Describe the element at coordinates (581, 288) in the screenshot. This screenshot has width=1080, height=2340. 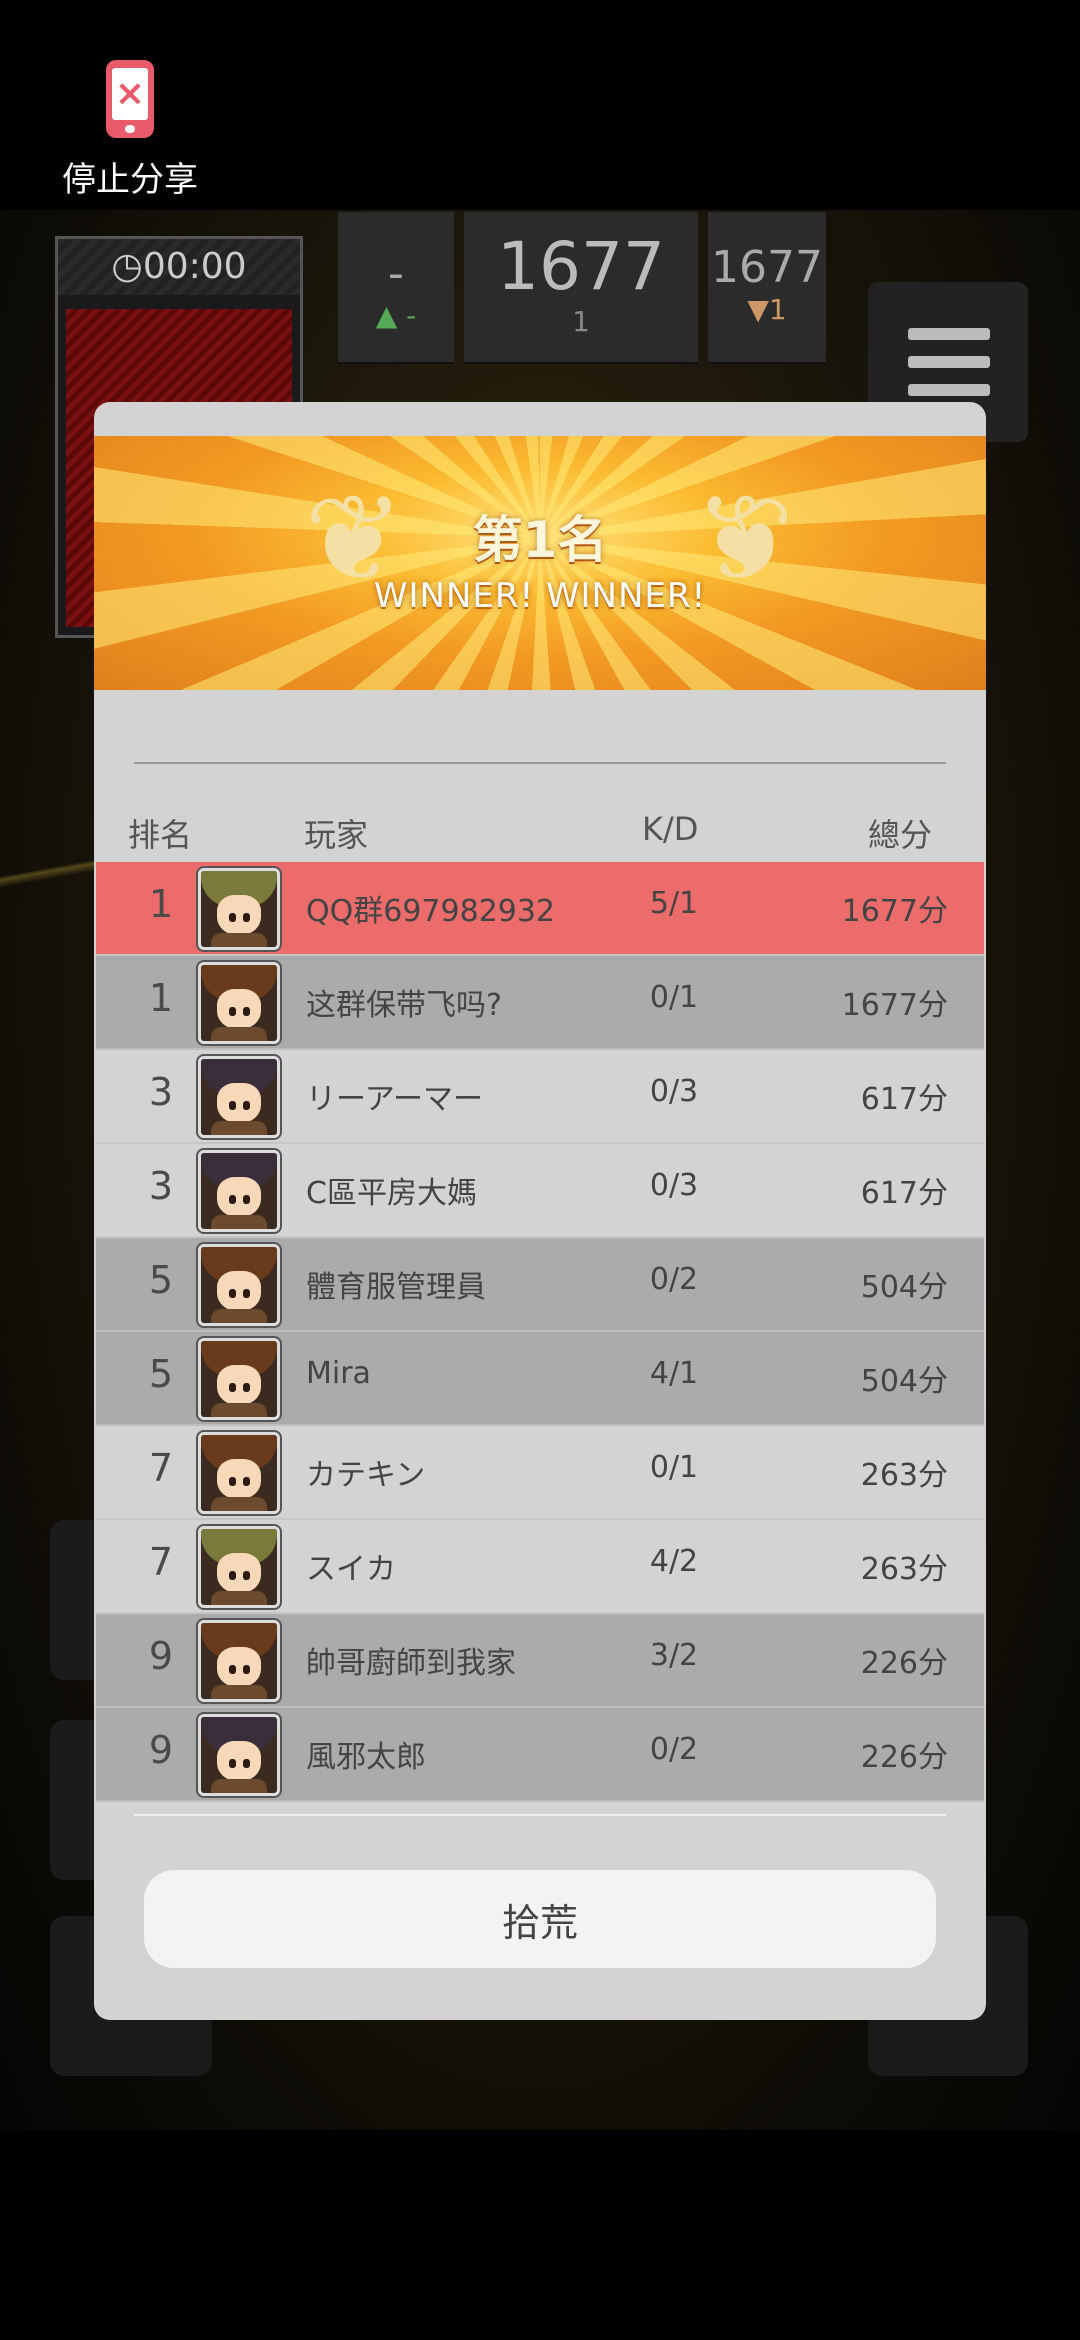
I see `hud-center-score: 1677 1` at that location.